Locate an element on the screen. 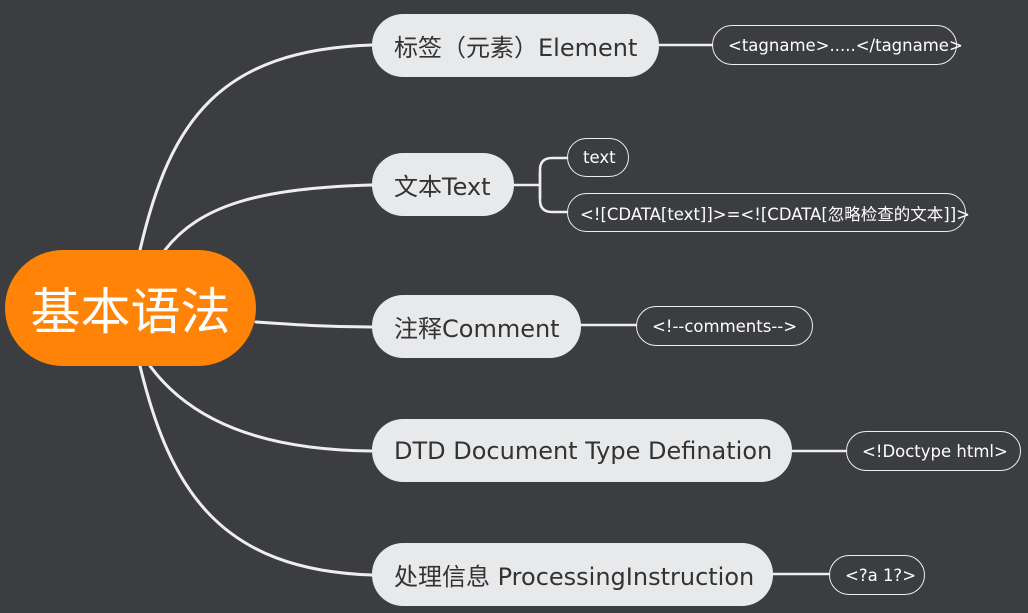 The width and height of the screenshot is (1028, 613). root-label: 基本语法 is located at coordinates (130, 312).